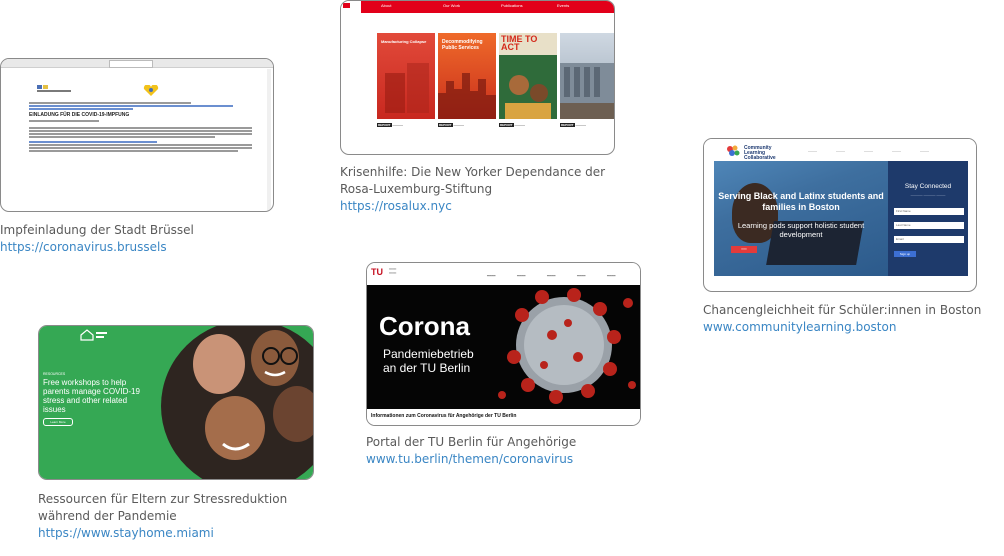  Describe the element at coordinates (386, 5) in the screenshot. I see `nav-item: About` at that location.